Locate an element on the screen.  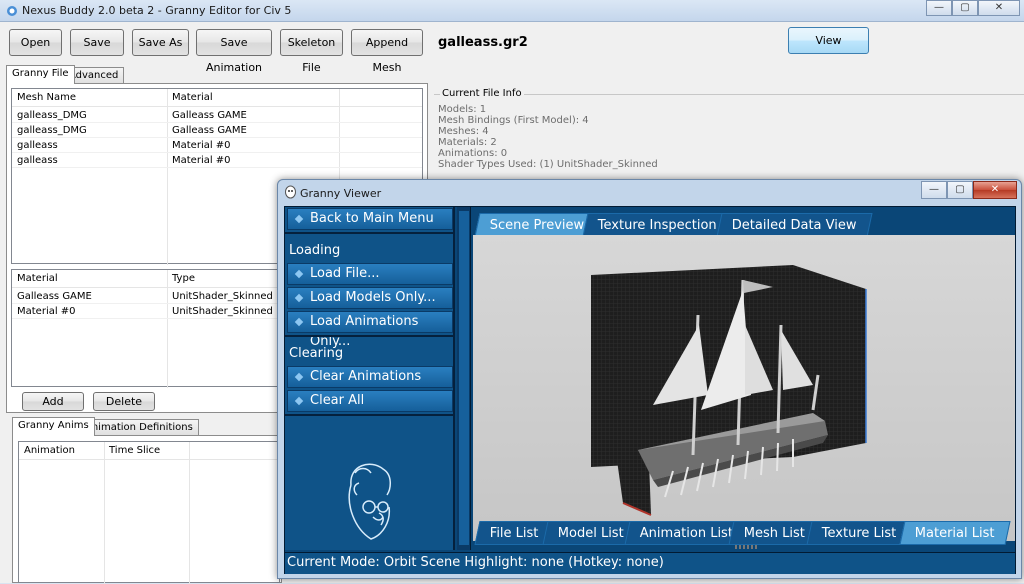
save-animation-button: Save Animation is located at coordinates (234, 51).